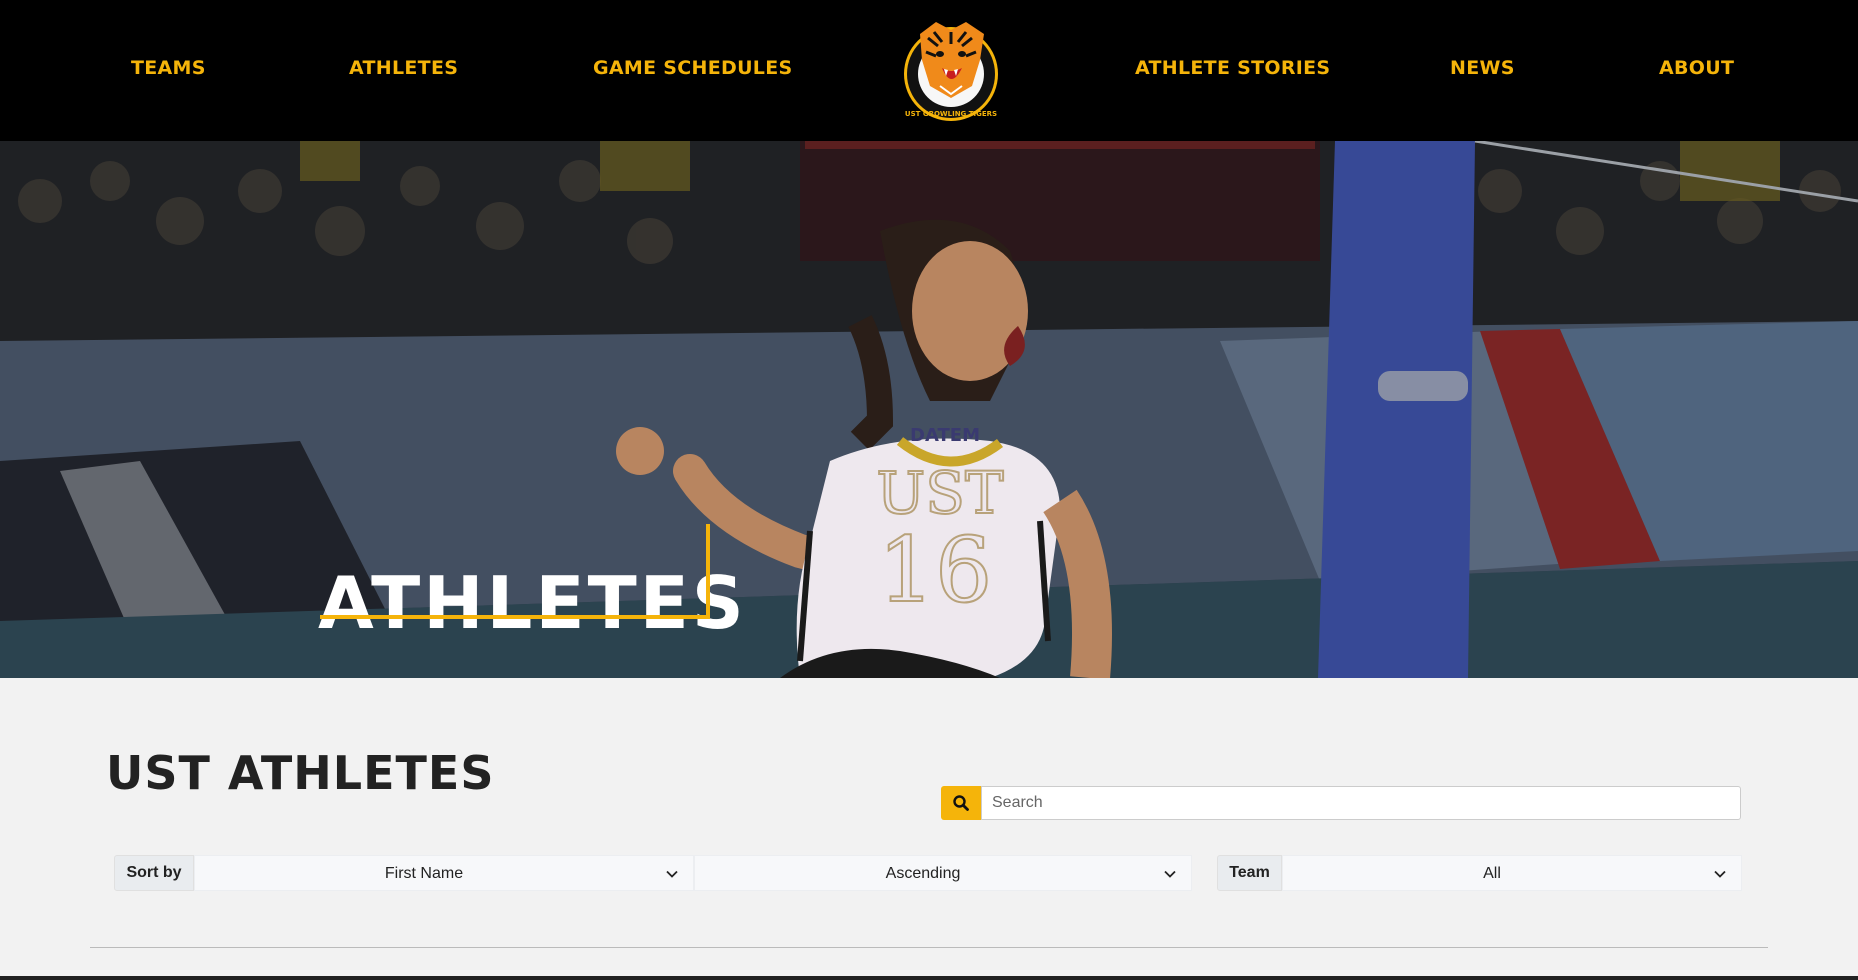 Image resolution: width=1858 pixels, height=980 pixels. What do you see at coordinates (532, 603) in the screenshot?
I see `hero-title: ATHLETES` at bounding box center [532, 603].